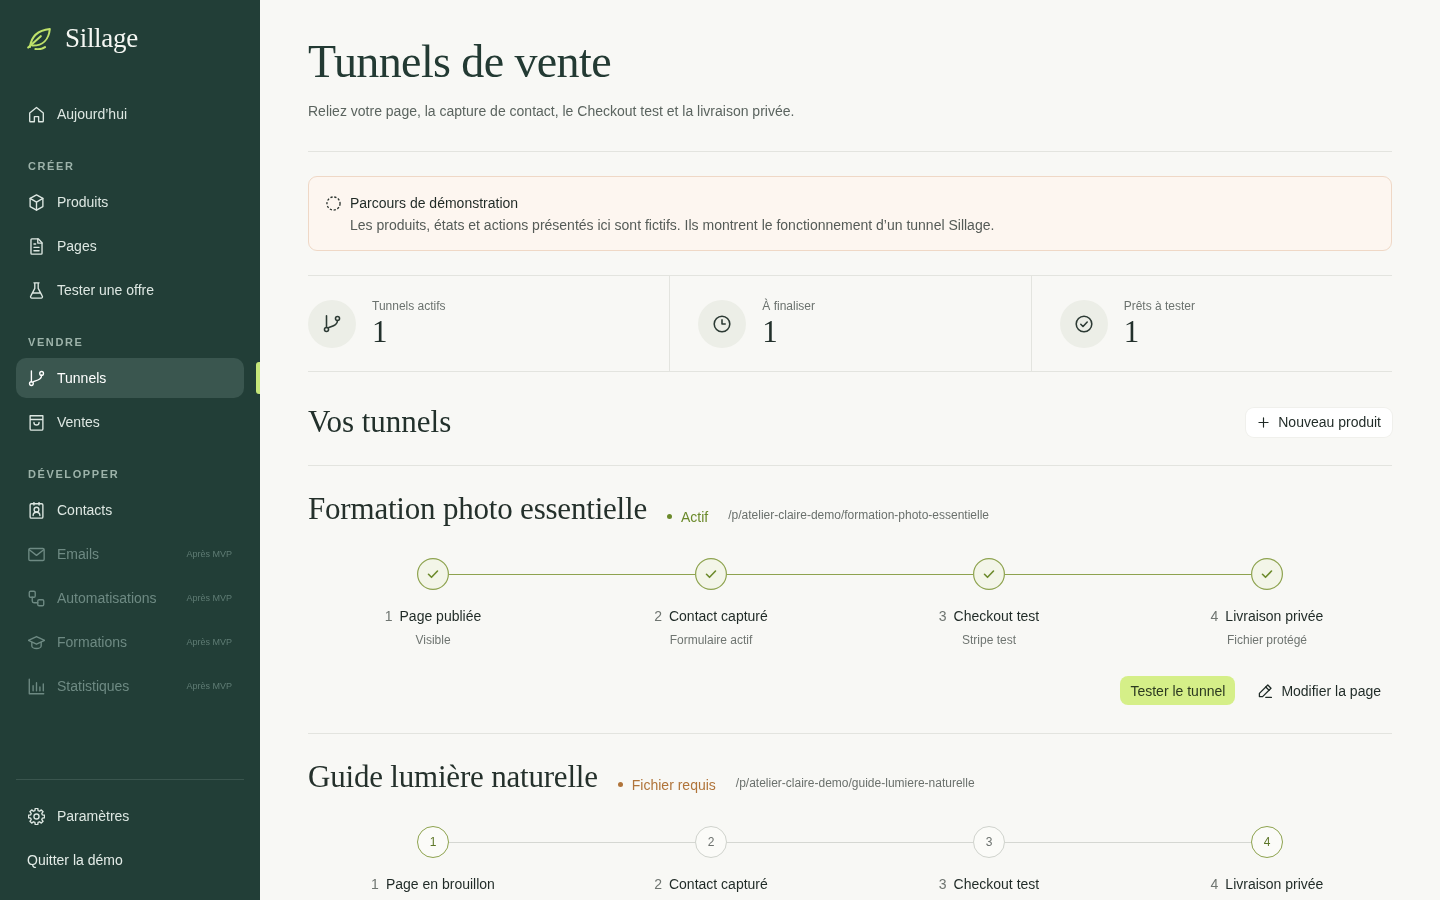  What do you see at coordinates (130, 422) in the screenshot?
I see `nav-item: Ventes` at bounding box center [130, 422].